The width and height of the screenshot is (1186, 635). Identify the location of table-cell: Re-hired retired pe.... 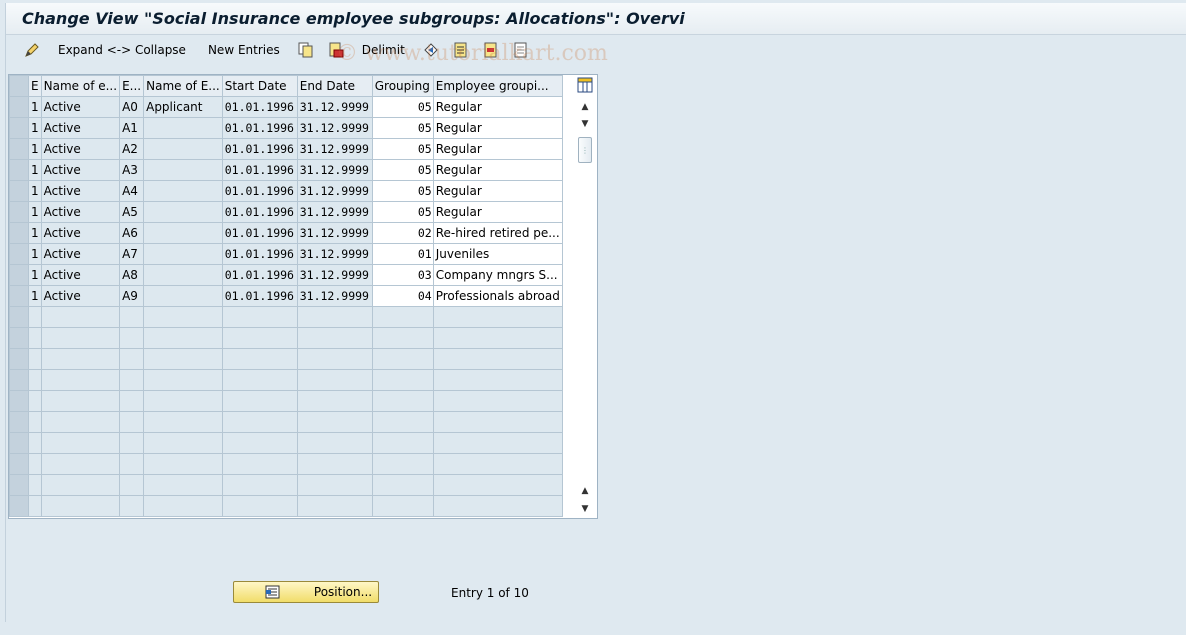
(497, 233).